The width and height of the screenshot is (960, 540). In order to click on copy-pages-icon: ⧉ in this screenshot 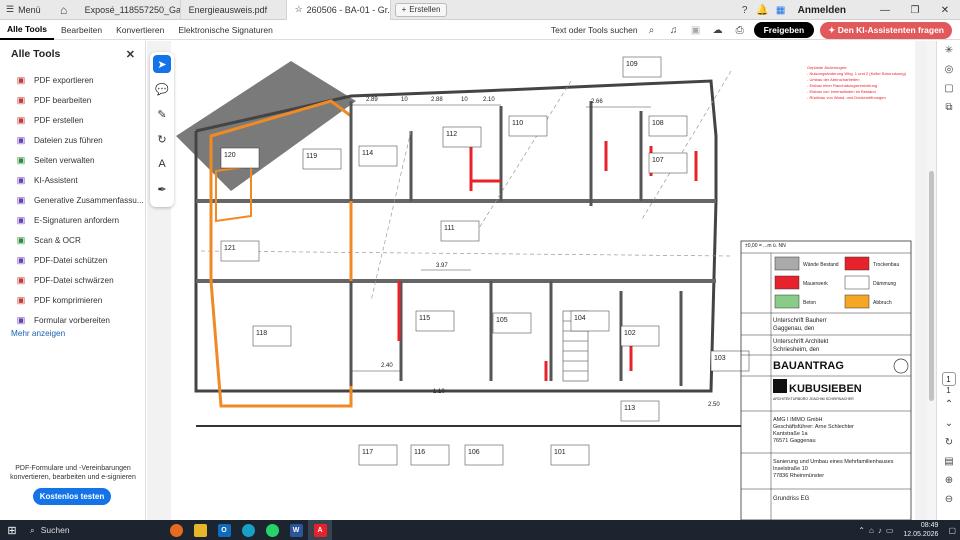, I will do `click(948, 107)`.